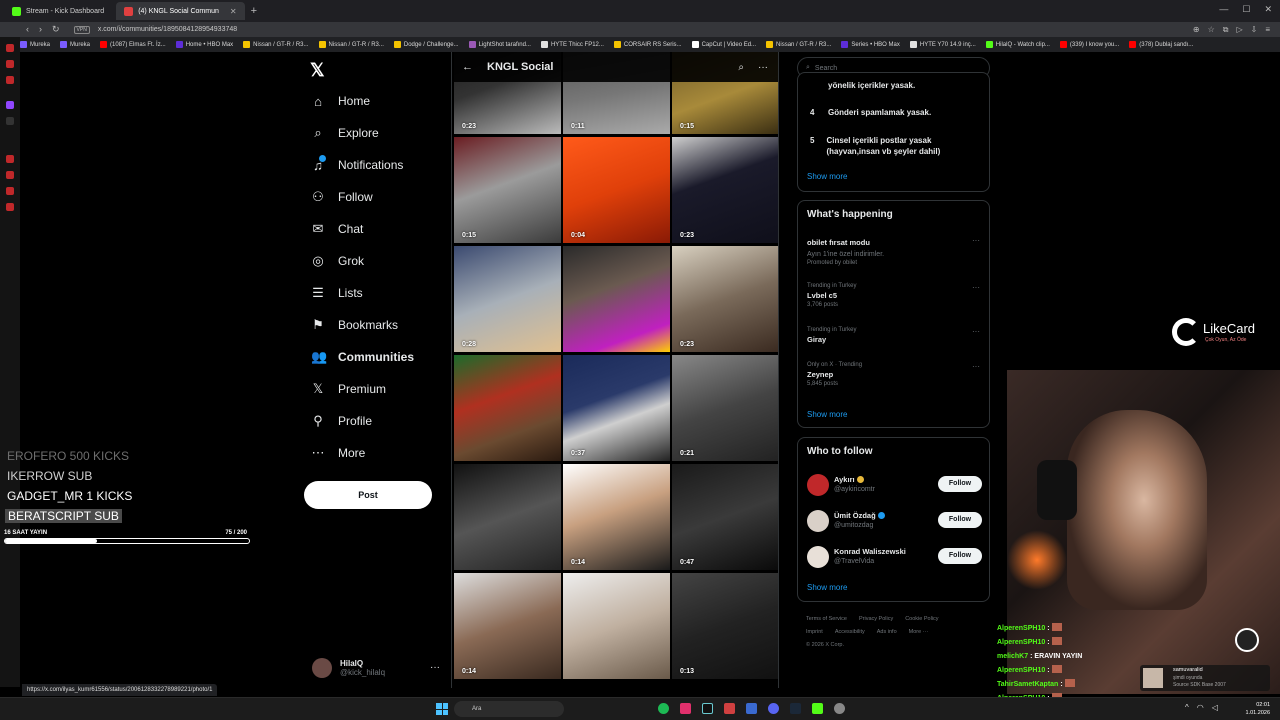 The height and width of the screenshot is (720, 1280). What do you see at coordinates (348, 389) in the screenshot?
I see `nav-item-premium: 𝕏 Premium` at bounding box center [348, 389].